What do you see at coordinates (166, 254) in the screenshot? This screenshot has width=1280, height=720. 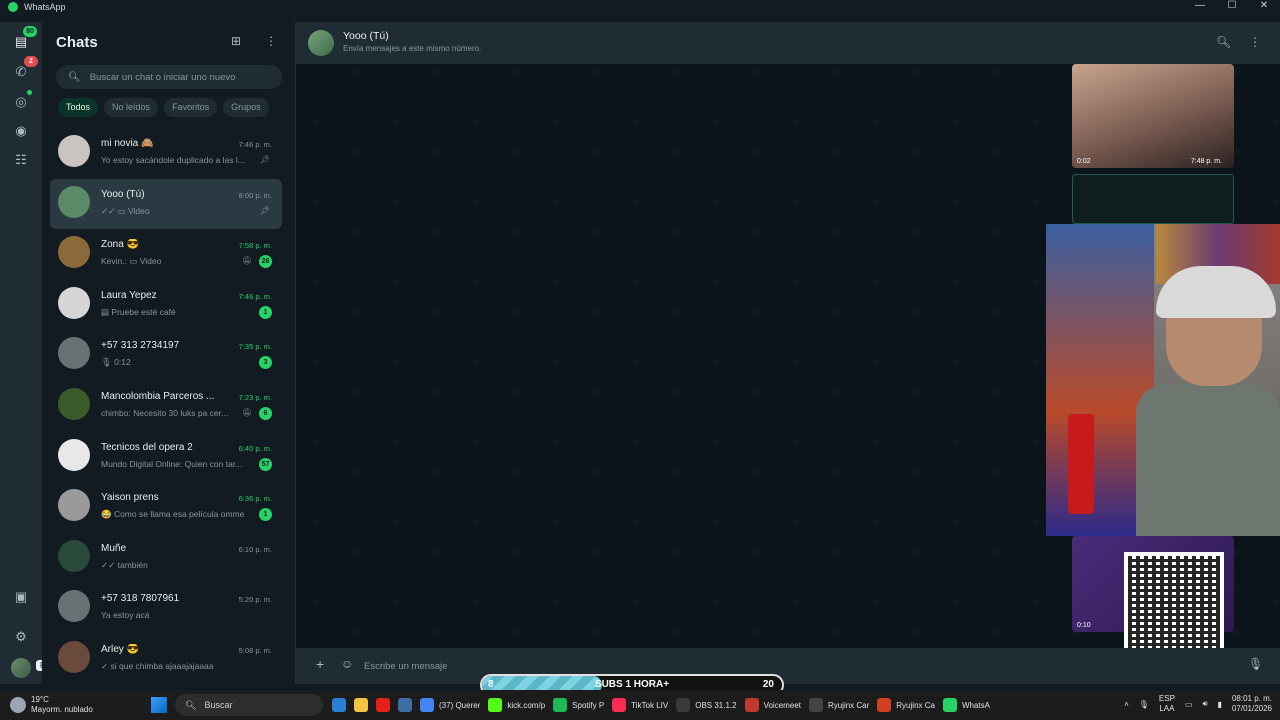 I see `chat-list-item: Zona 😎 7:58 p. m. Kevin.: ▭ Video 🔕︎ 26` at bounding box center [166, 254].